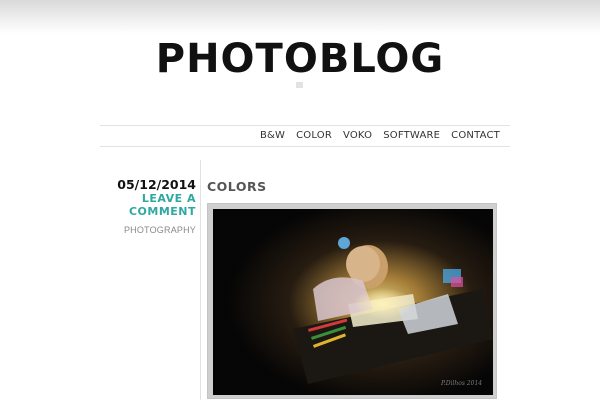  I want to click on nav-item-bw: B&W, so click(272, 136).